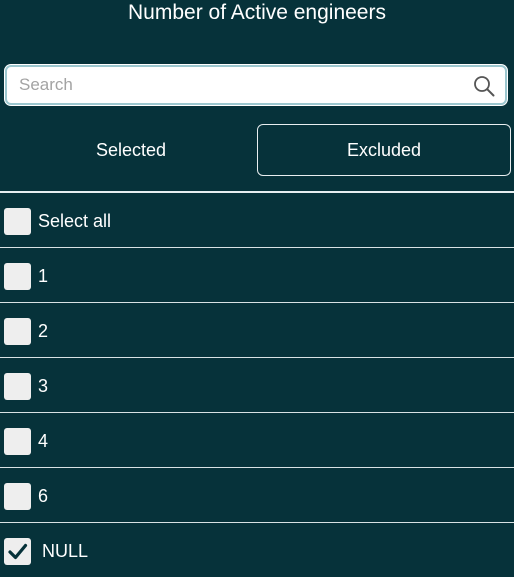  Describe the element at coordinates (43, 331) in the screenshot. I see `option-label: 2` at that location.